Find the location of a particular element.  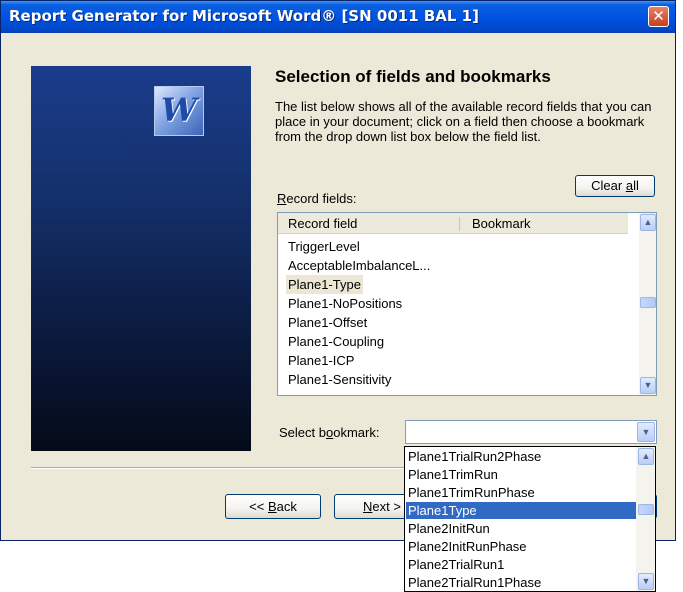

list-item: Plane1-ICP is located at coordinates (321, 360).